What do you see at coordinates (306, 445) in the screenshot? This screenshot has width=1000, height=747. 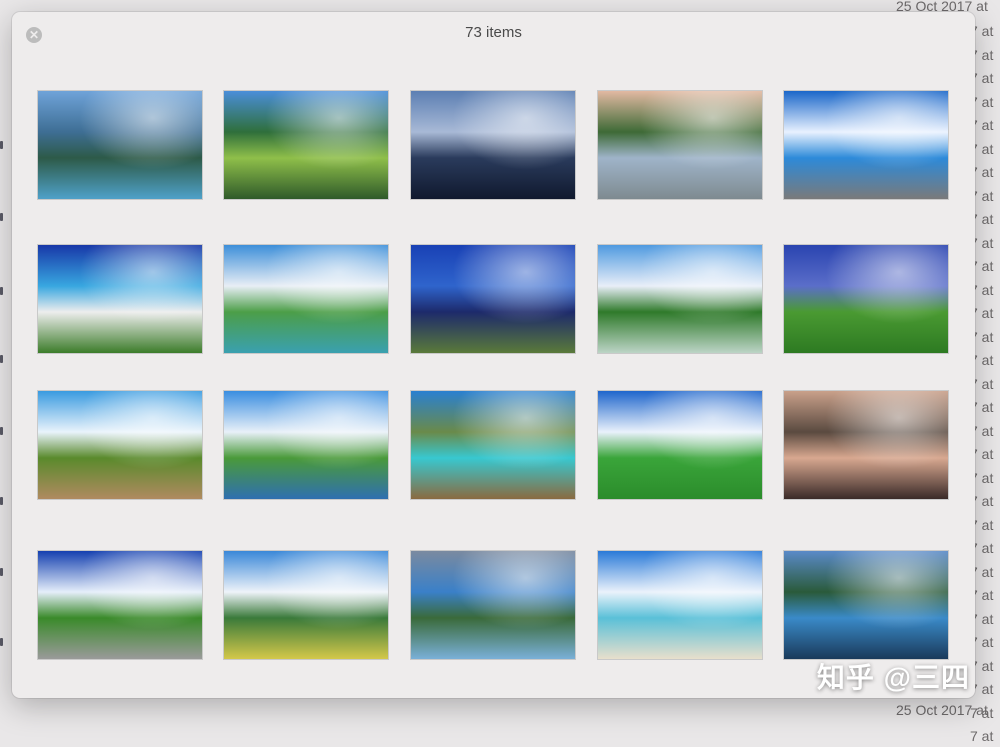 I see `thumbnail-tree-coast` at bounding box center [306, 445].